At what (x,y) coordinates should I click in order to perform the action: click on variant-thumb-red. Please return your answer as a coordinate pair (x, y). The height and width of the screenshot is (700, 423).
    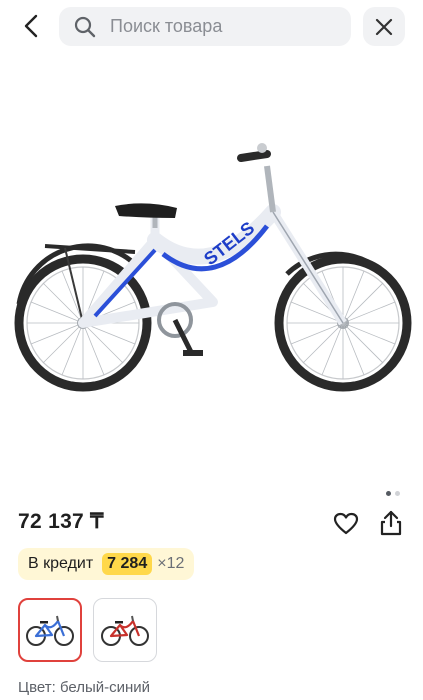
    Looking at the image, I should click on (125, 630).